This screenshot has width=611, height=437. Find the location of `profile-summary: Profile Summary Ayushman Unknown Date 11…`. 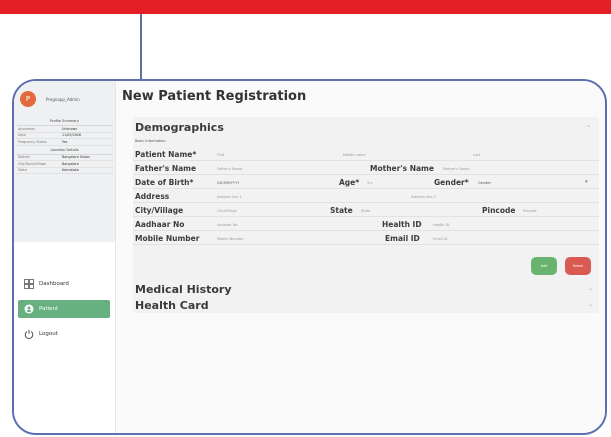

profile-summary: Profile Summary Ayushman Unknown Date 11… is located at coordinates (64, 147).